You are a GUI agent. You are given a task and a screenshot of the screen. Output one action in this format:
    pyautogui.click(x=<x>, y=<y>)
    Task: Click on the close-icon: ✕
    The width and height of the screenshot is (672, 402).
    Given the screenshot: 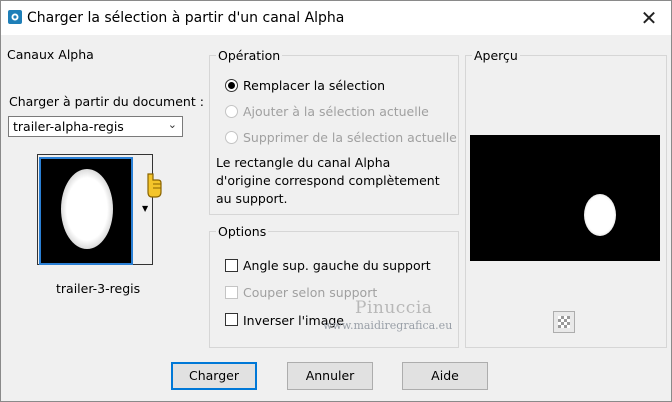 What is the action you would take?
    pyautogui.click(x=649, y=18)
    